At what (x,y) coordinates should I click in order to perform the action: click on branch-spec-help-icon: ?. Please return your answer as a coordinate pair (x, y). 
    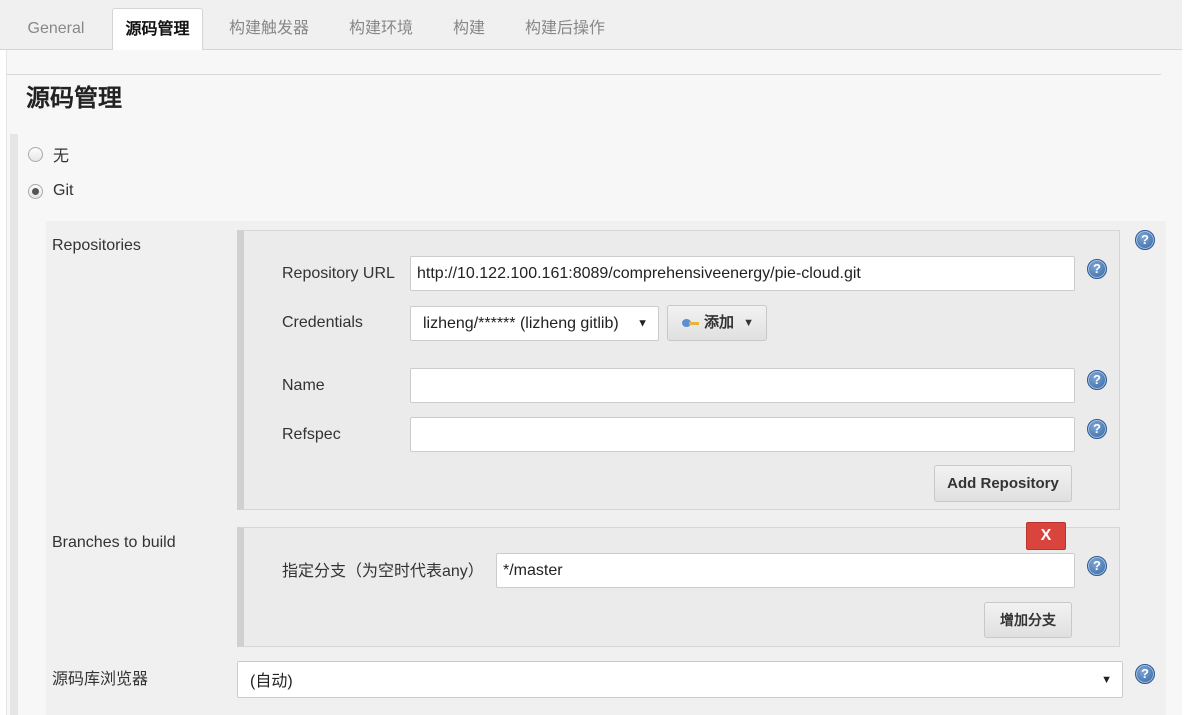
    Looking at the image, I should click on (1097, 566).